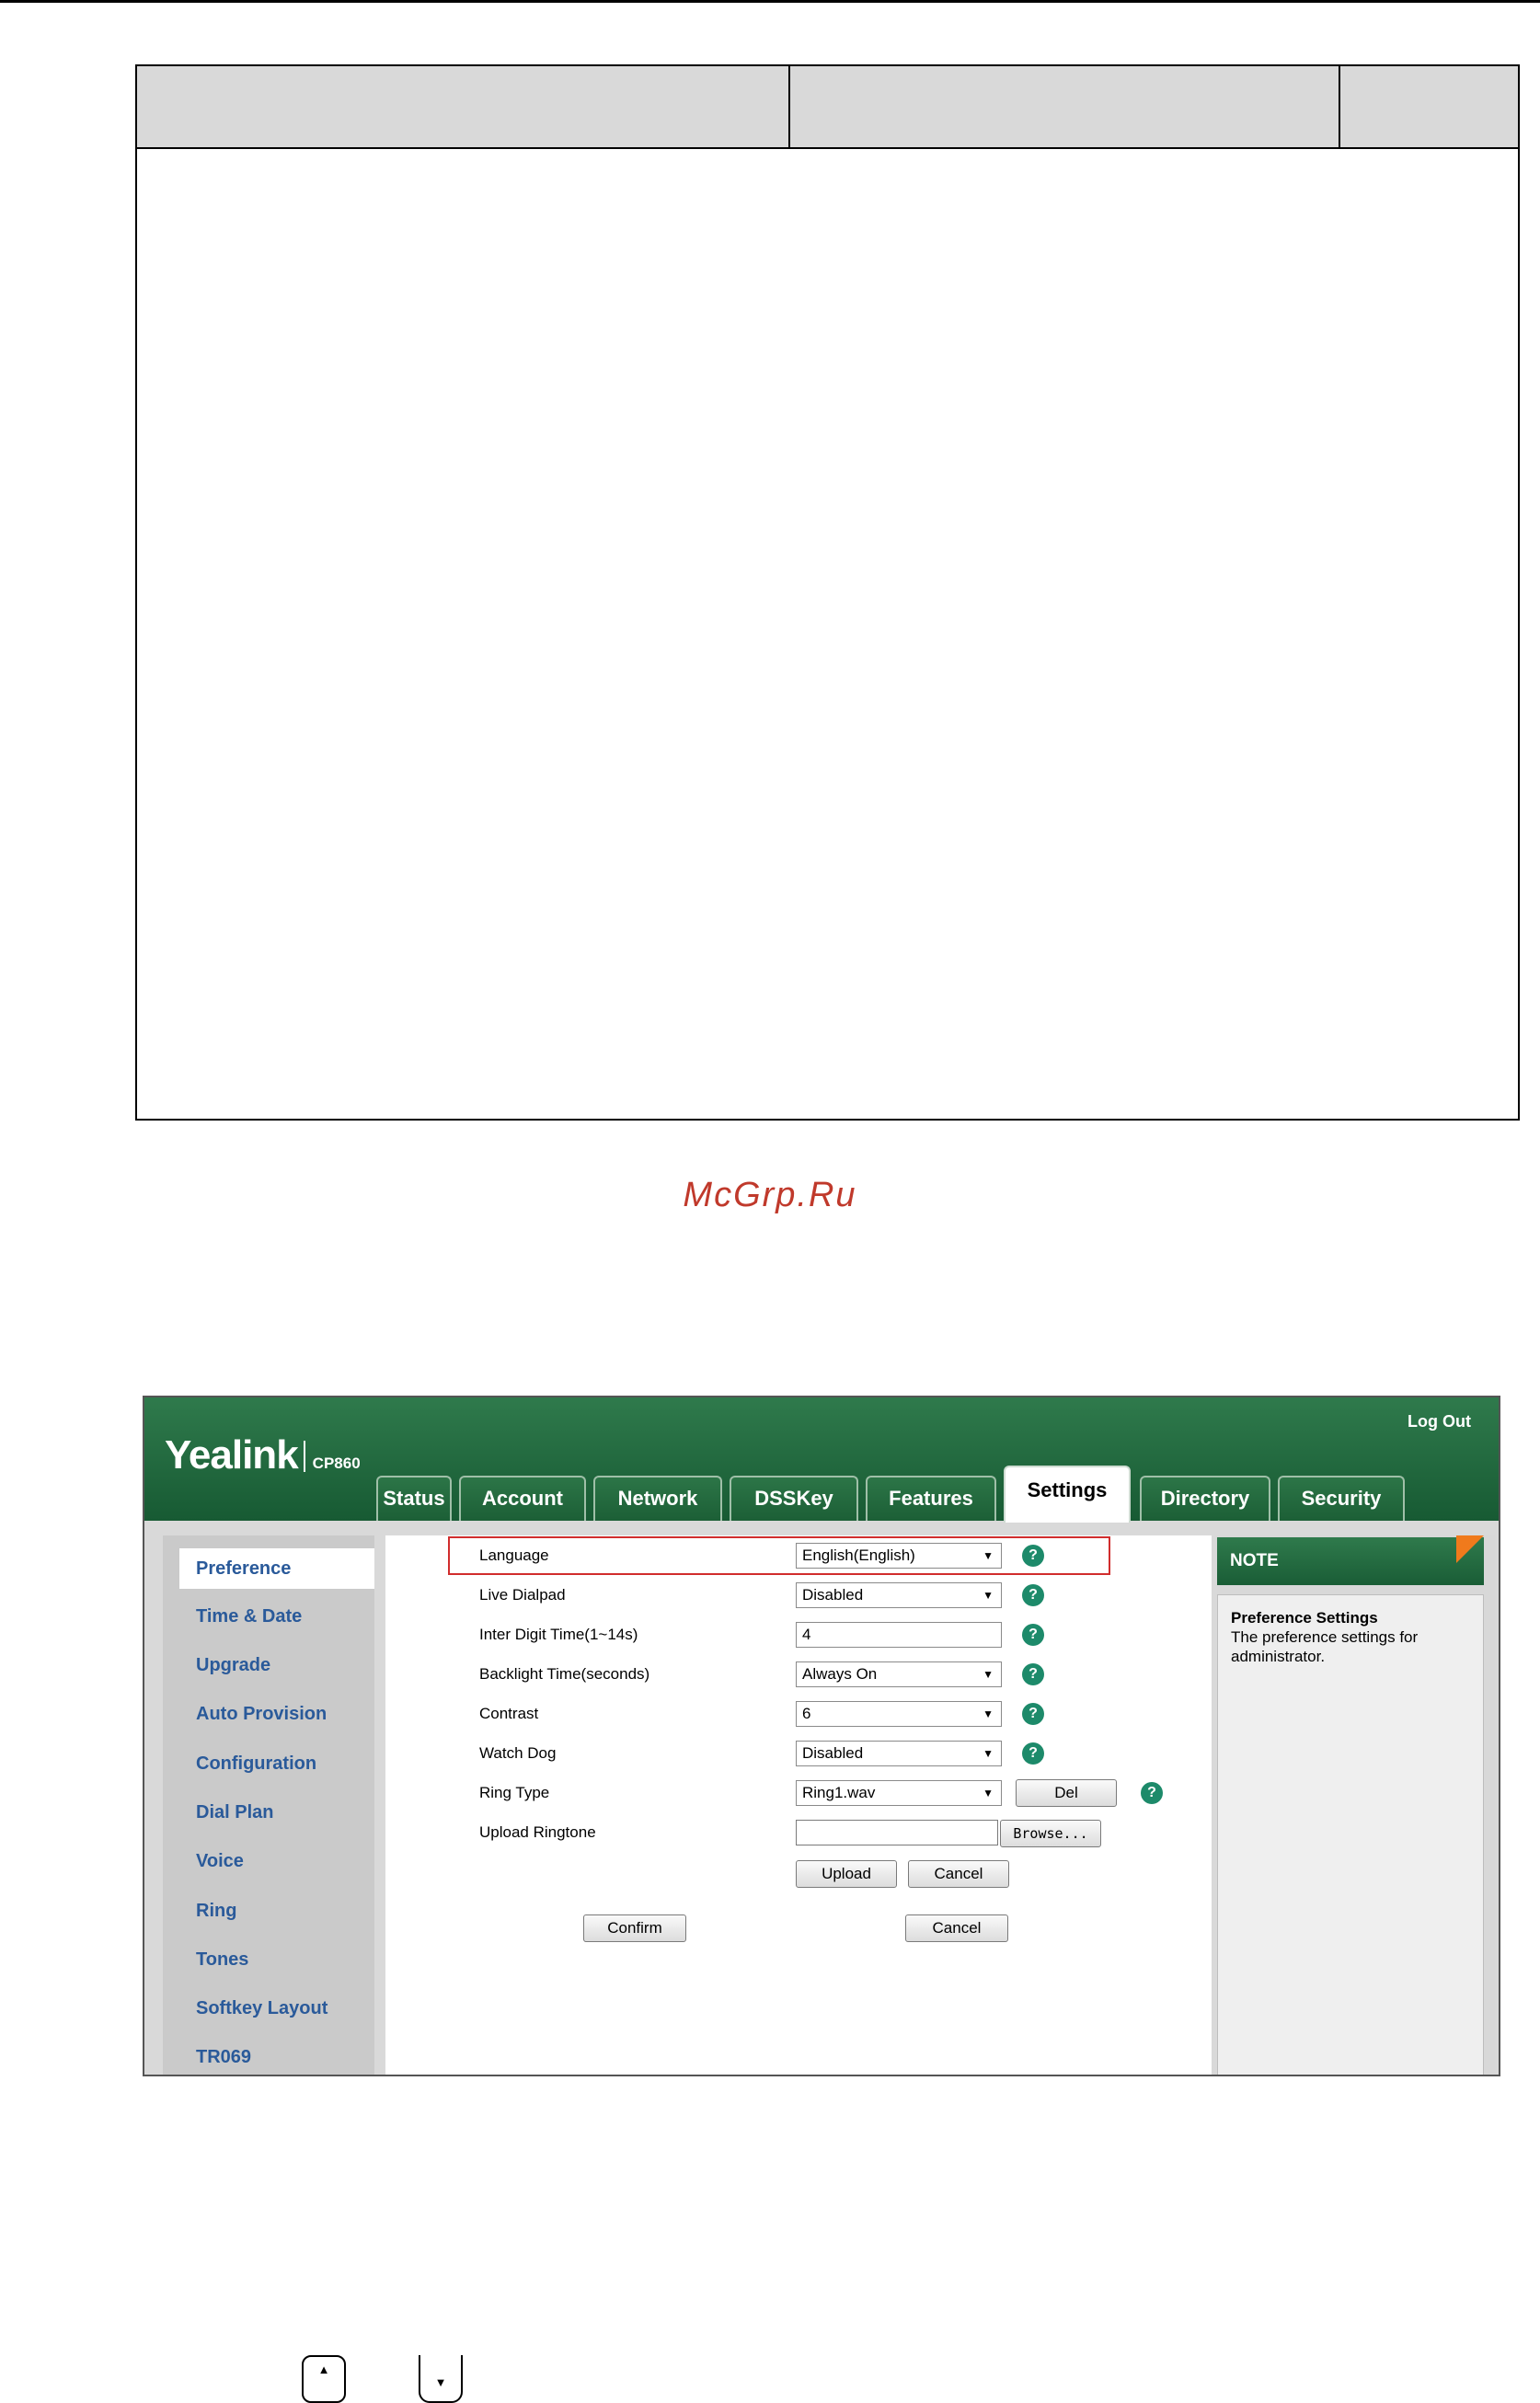  What do you see at coordinates (537, 1832) in the screenshot?
I see `upload-ringtone-label: Upload Ringtone` at bounding box center [537, 1832].